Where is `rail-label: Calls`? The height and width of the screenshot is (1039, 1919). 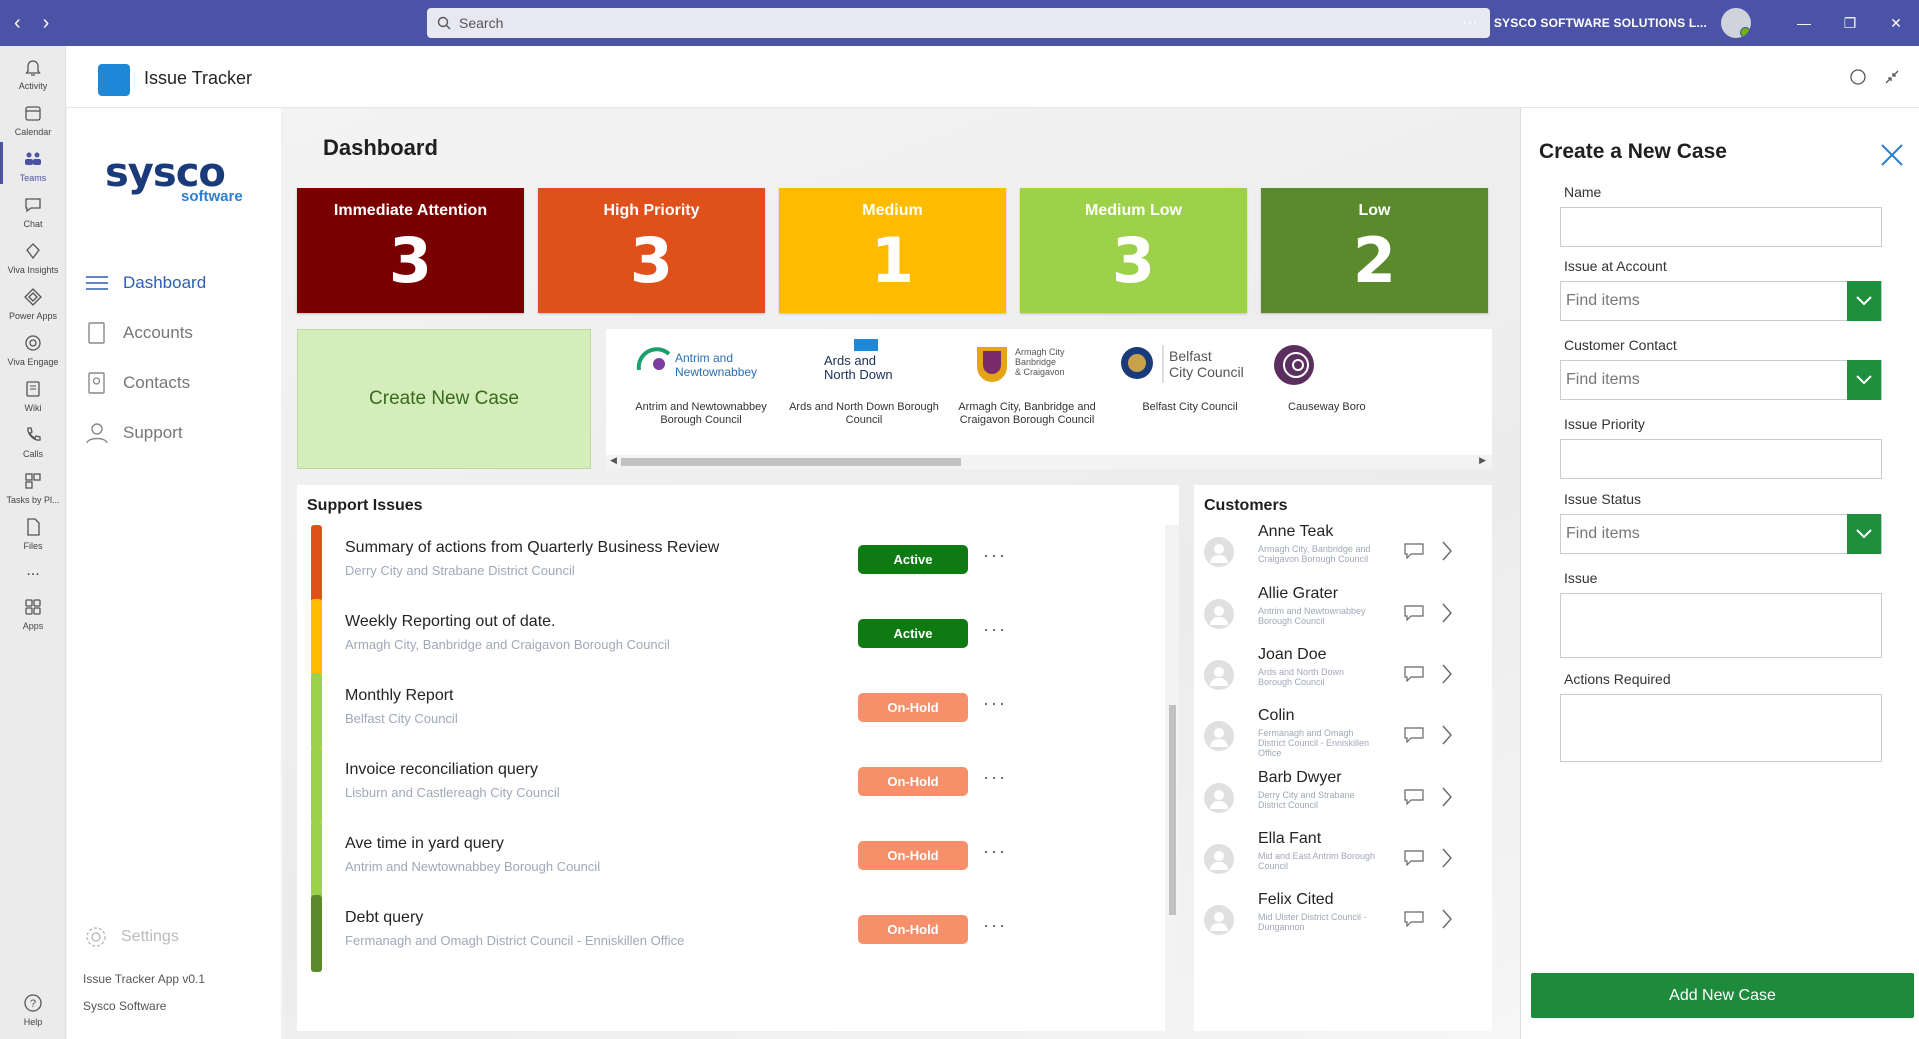 rail-label: Calls is located at coordinates (32, 454).